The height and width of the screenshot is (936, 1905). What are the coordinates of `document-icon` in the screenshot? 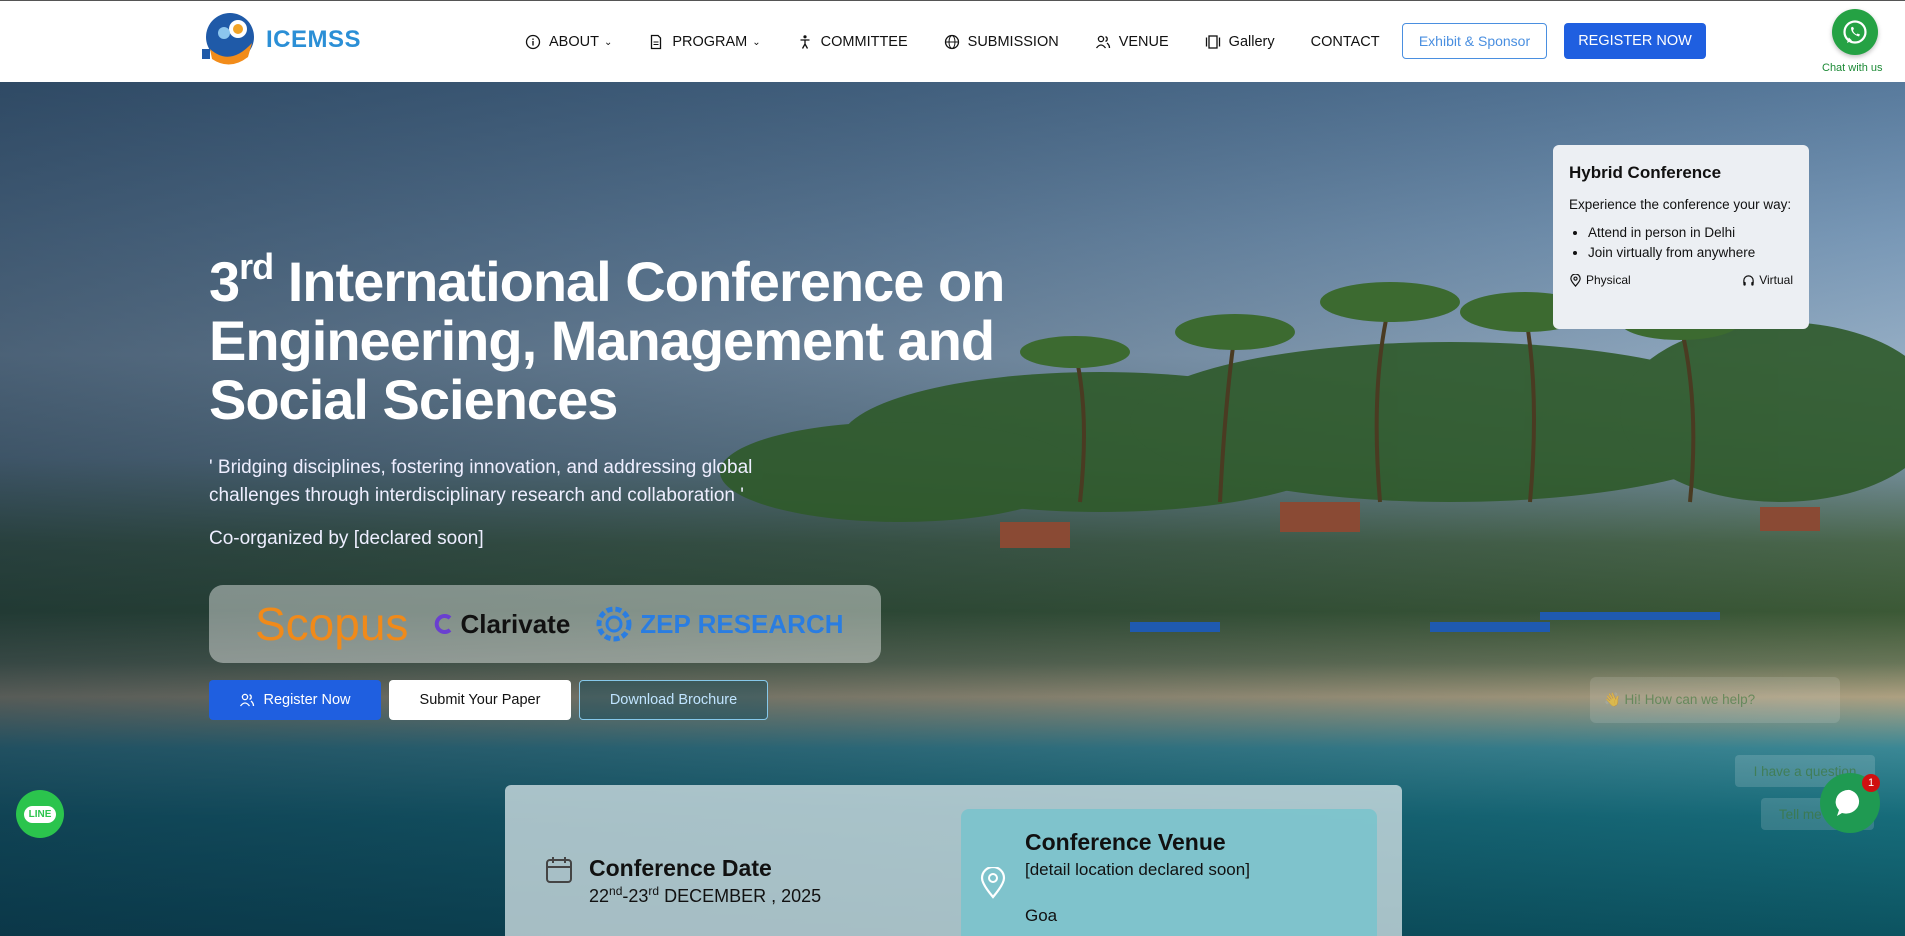 It's located at (656, 42).